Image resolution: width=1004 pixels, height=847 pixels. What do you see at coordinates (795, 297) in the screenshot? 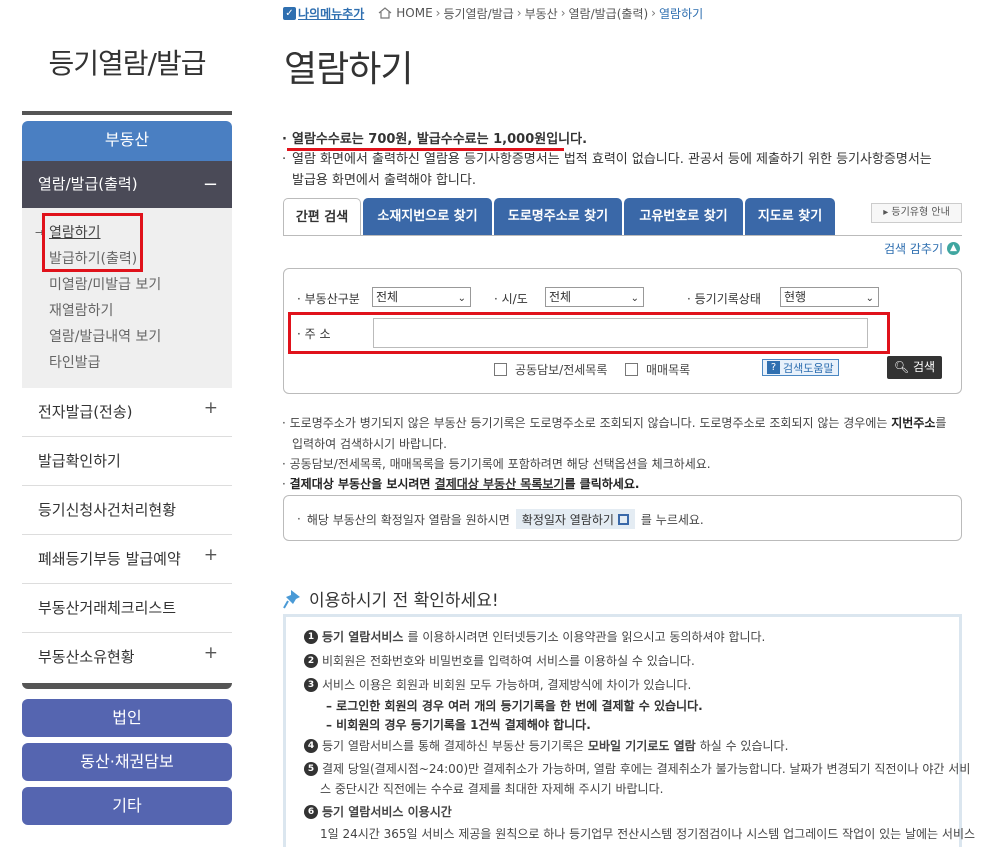
I see `status-value: 현행` at bounding box center [795, 297].